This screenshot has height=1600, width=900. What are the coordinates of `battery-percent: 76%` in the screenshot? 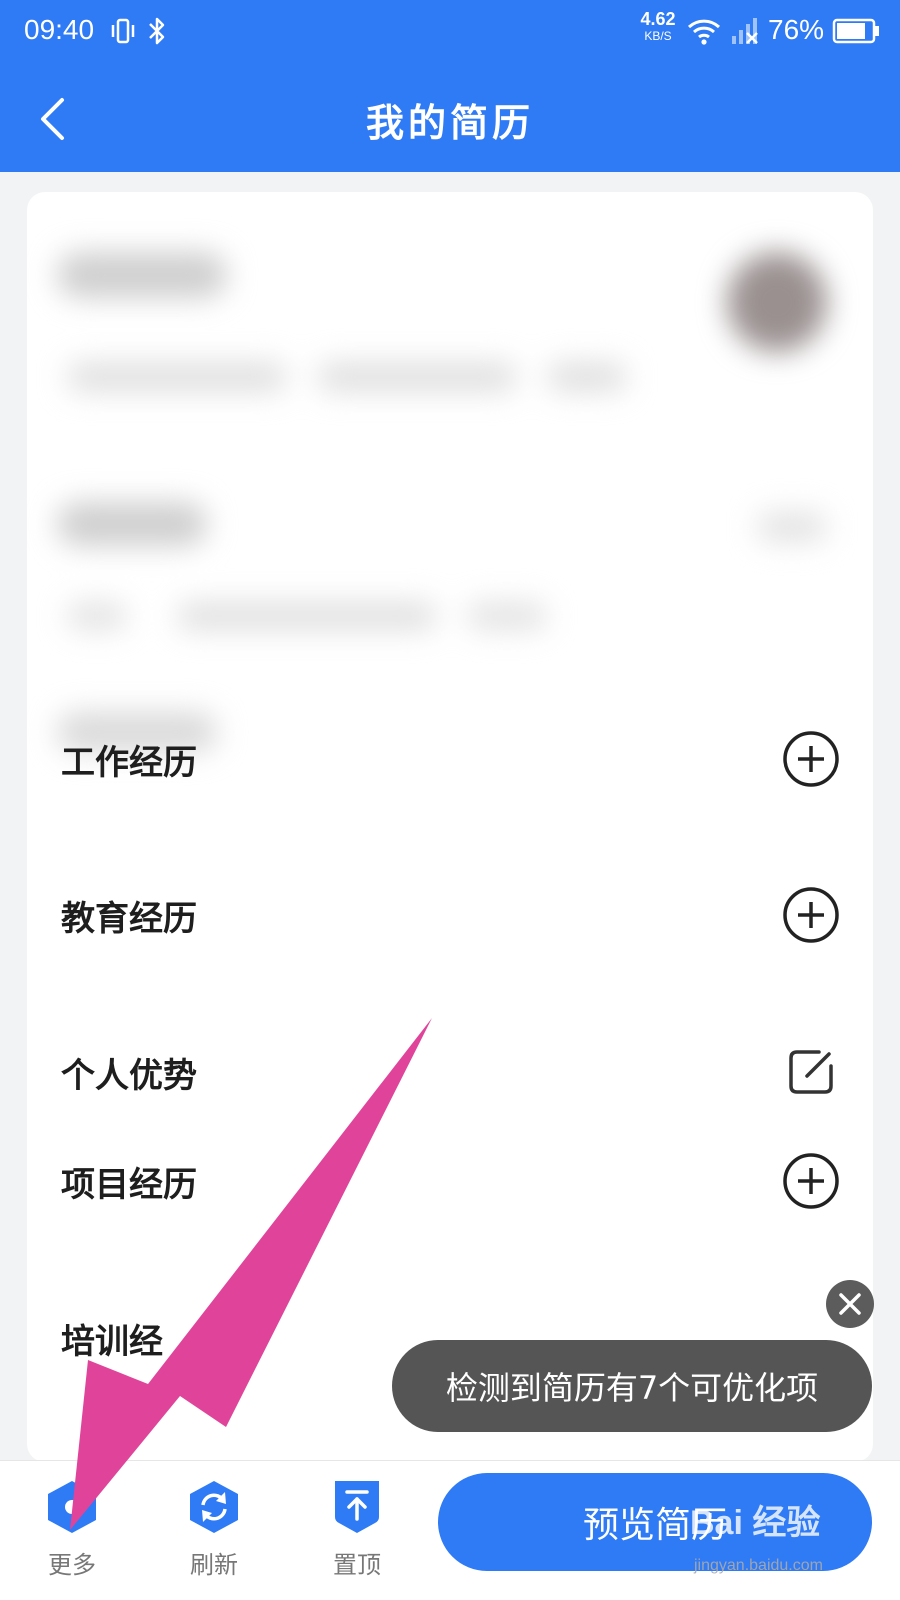 It's located at (796, 29).